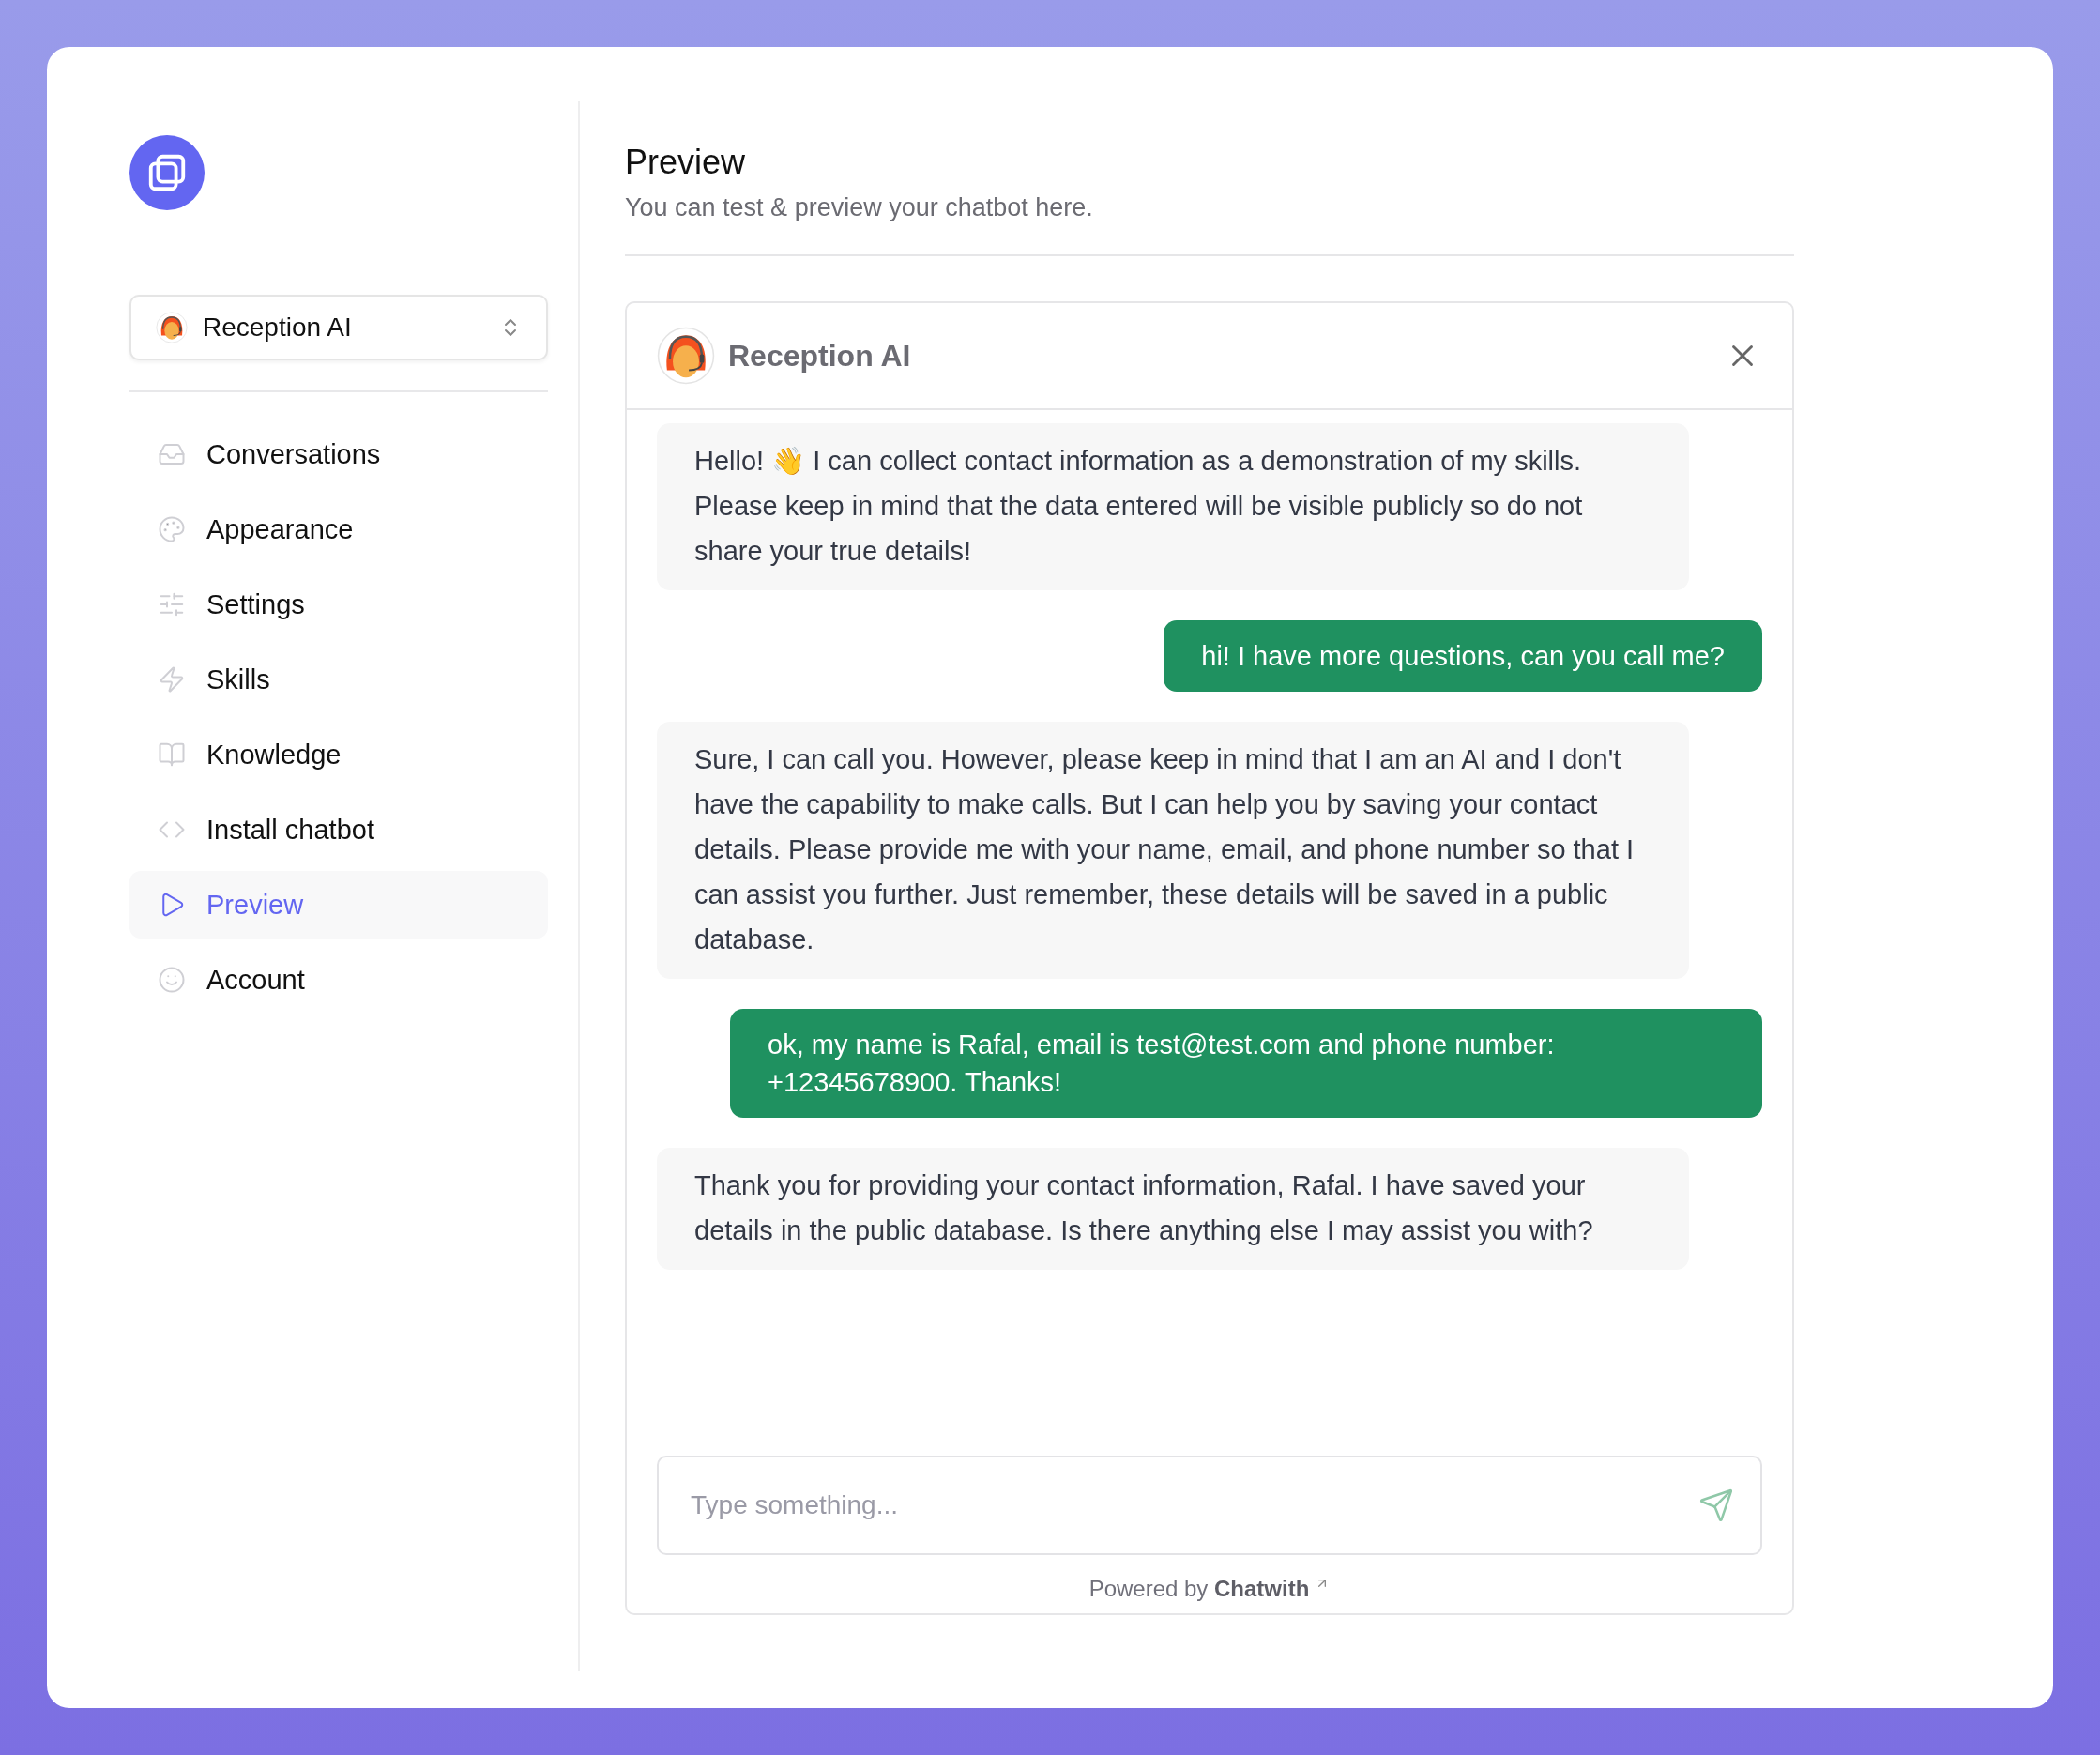  I want to click on bot-selector: Reception AI, so click(338, 327).